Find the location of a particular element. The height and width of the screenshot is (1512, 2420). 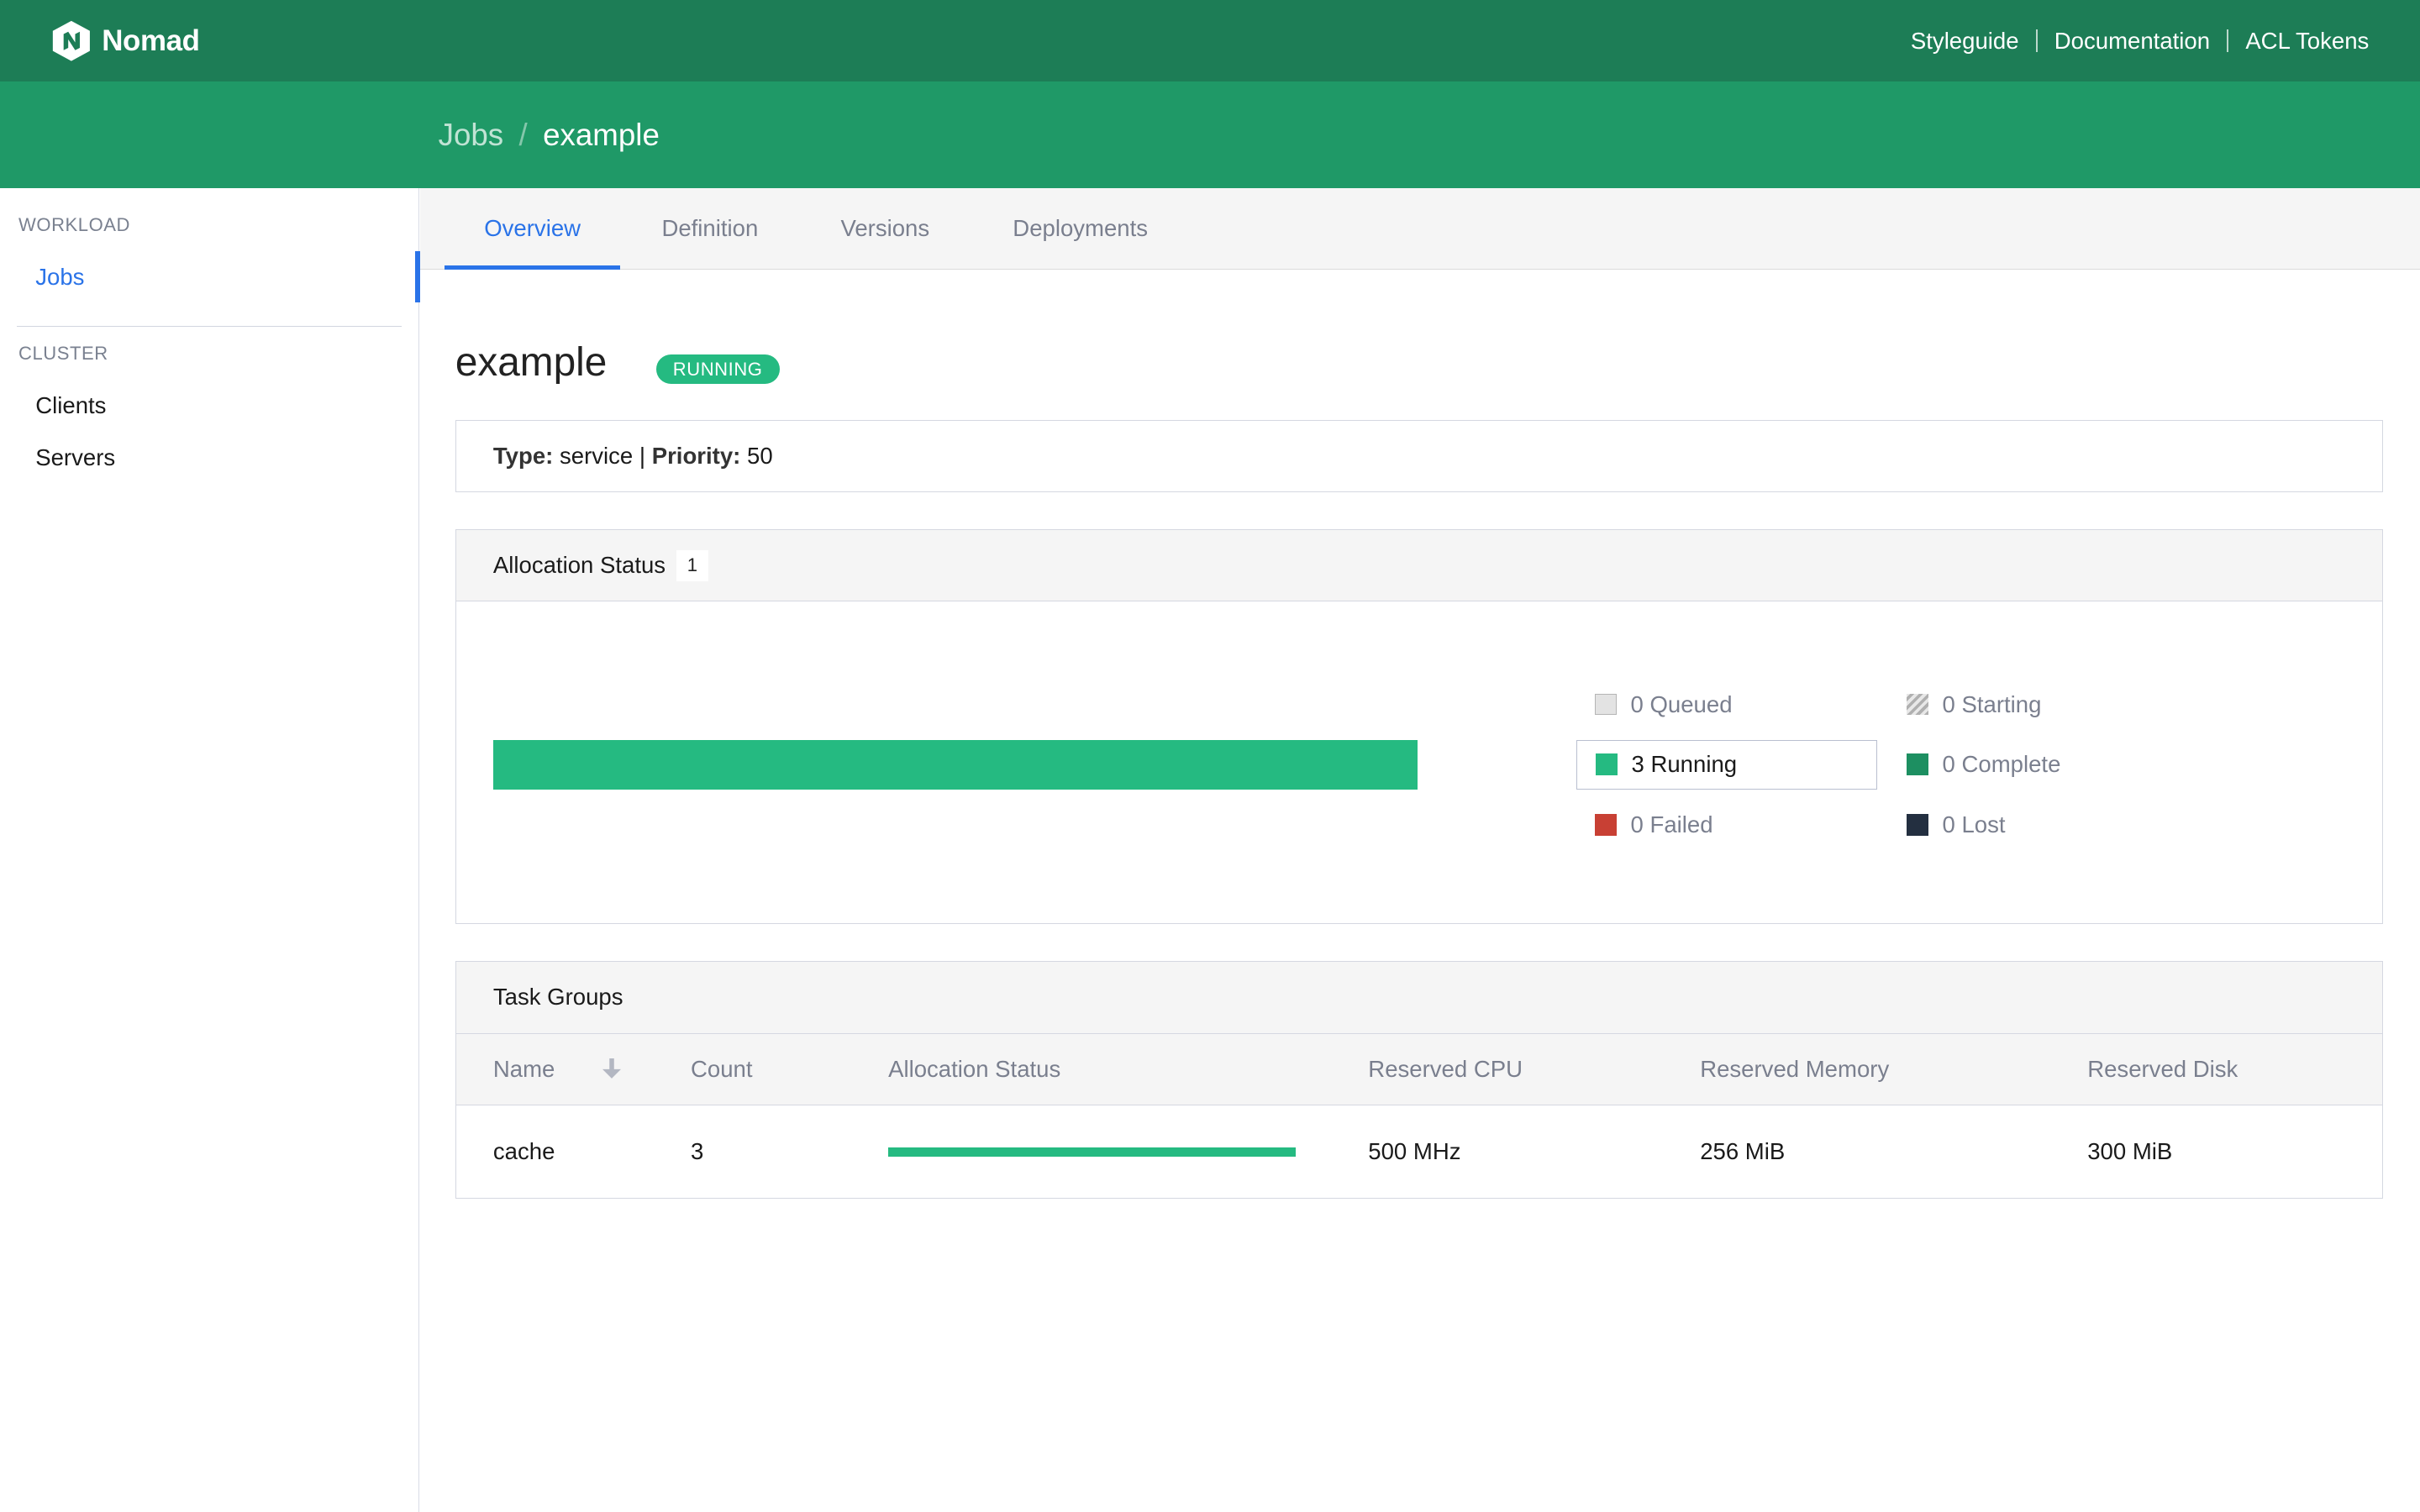

task-group-cpu: 500 MHz is located at coordinates (1414, 1151).